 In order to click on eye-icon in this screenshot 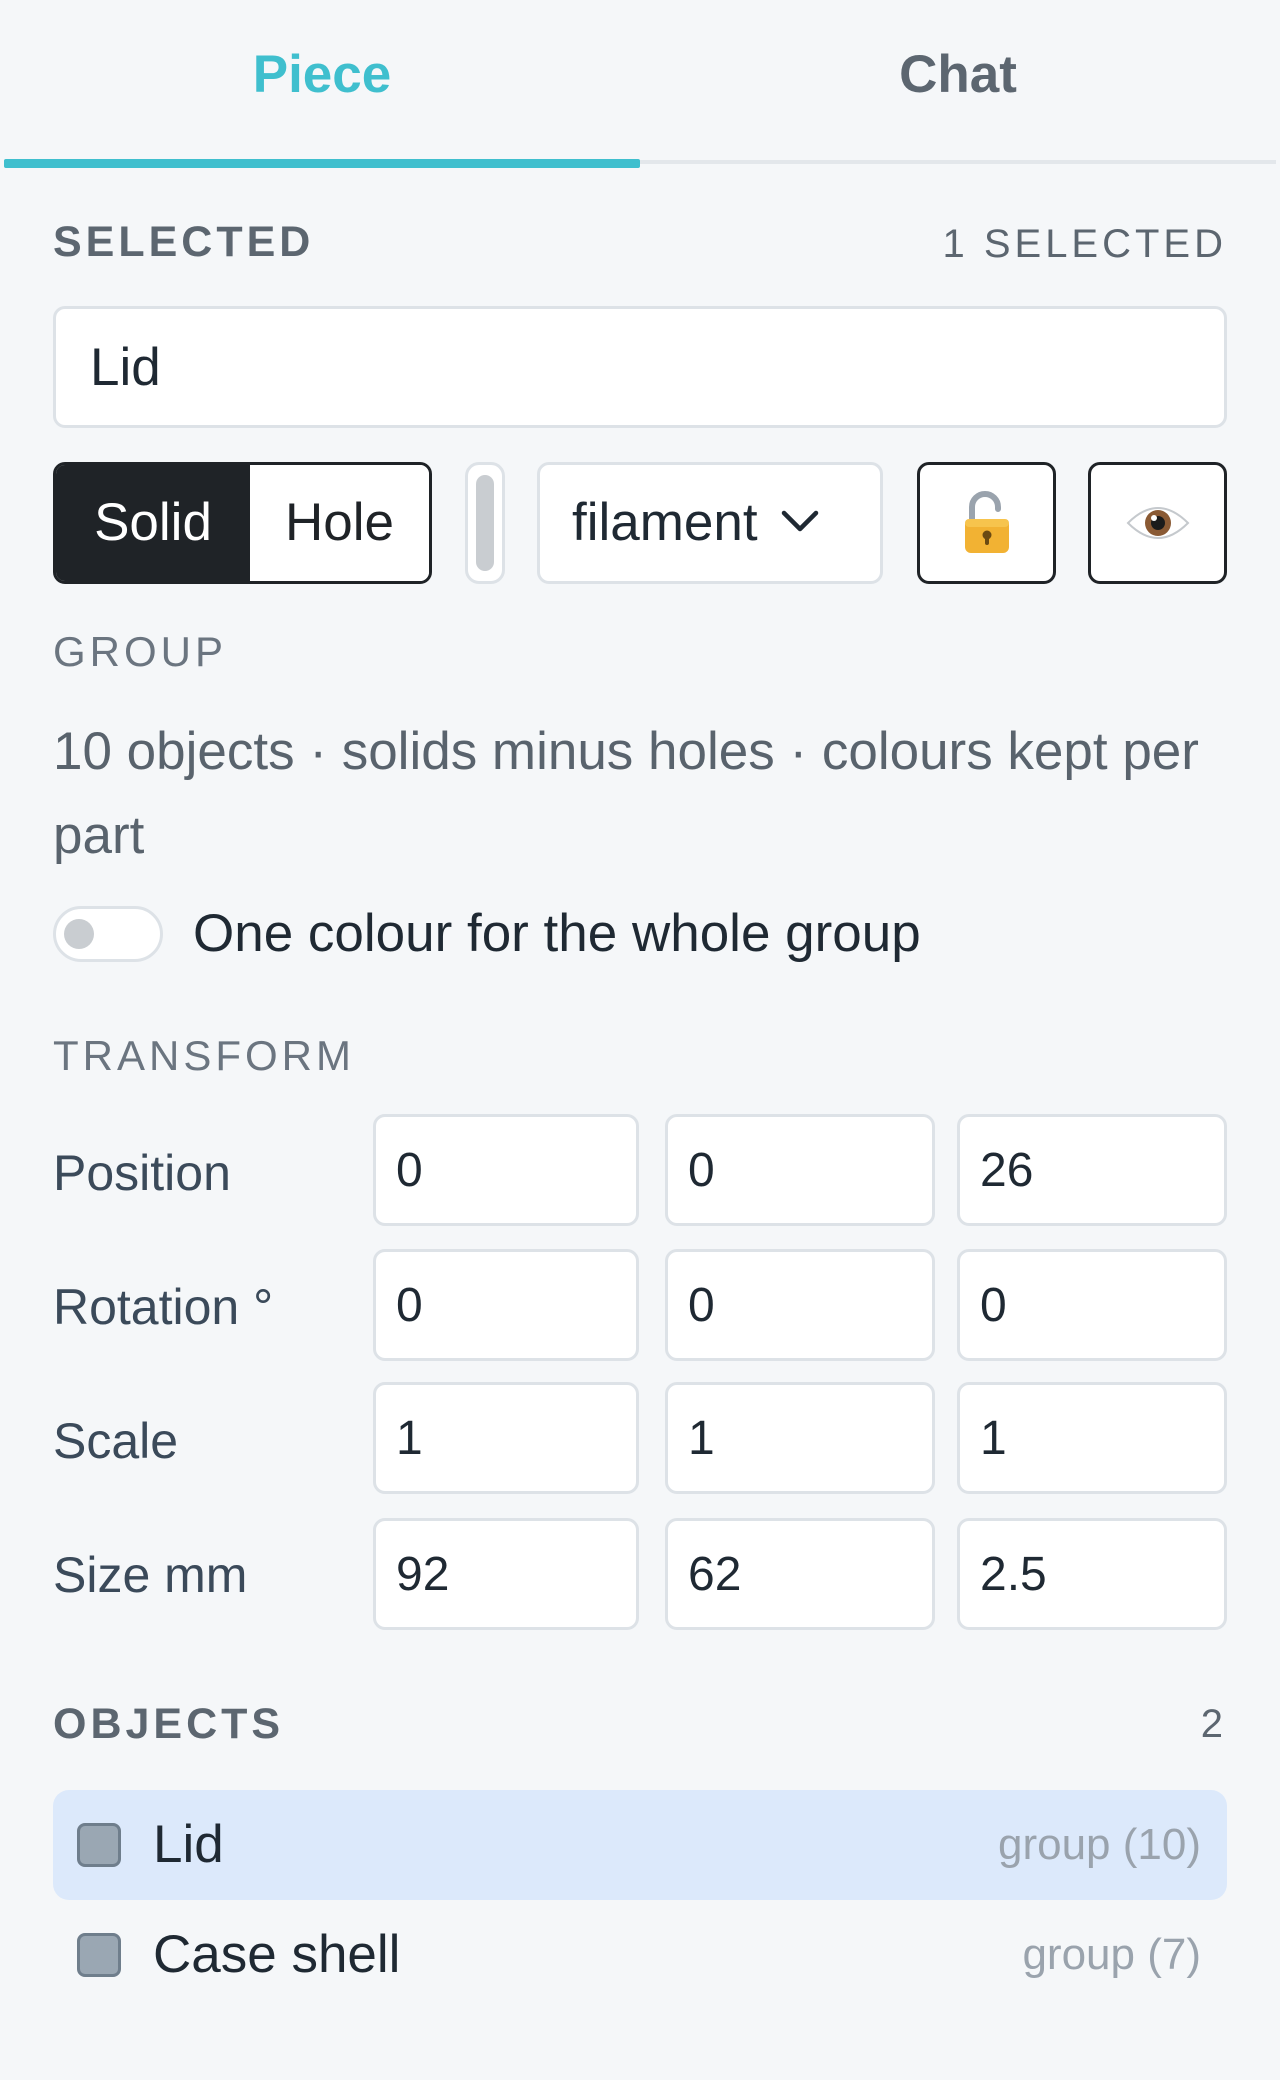, I will do `click(1157, 523)`.